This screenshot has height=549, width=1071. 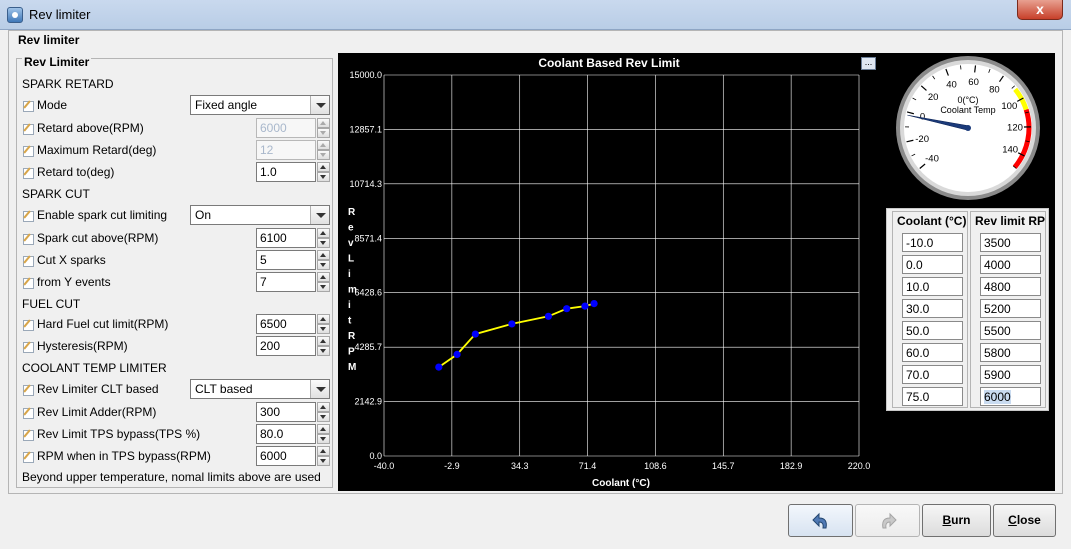 I want to click on tps-bypass-field: 80.0, so click(x=286, y=434).